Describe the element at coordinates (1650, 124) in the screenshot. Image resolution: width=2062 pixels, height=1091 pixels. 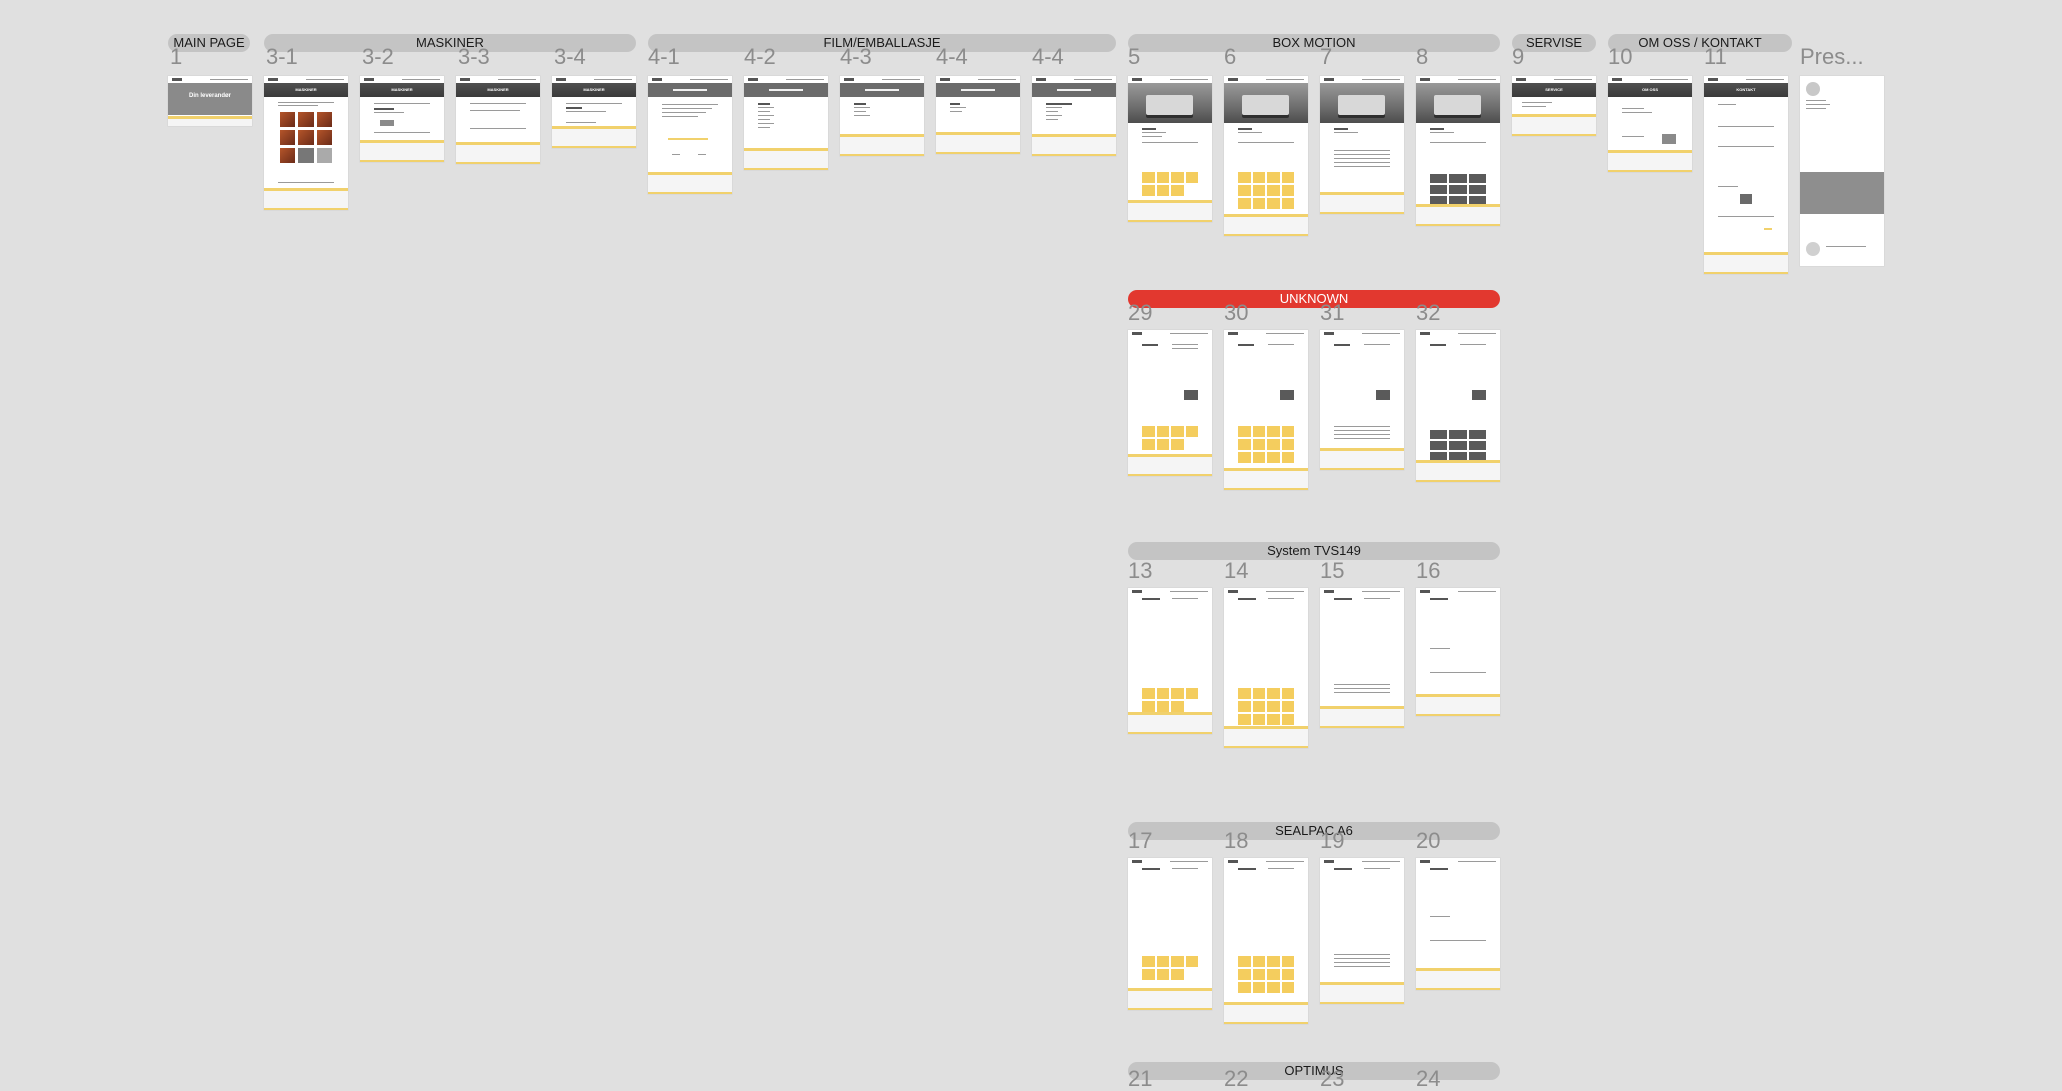
I see `frame-thumbnail: OM OSS` at that location.